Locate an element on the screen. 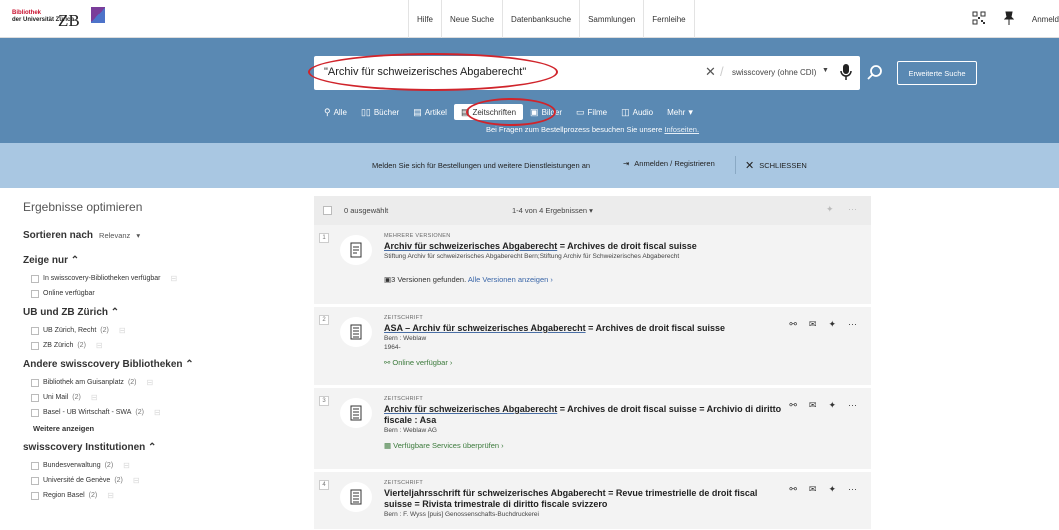 Image resolution: width=1059 pixels, height=530 pixels. result-date: 1964- is located at coordinates (392, 347).